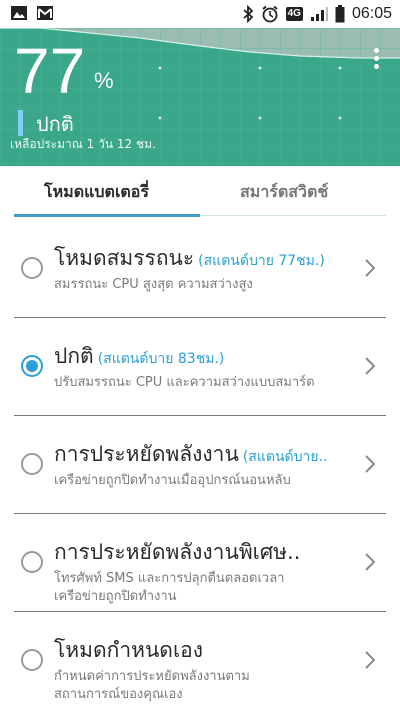  Describe the element at coordinates (107, 215) in the screenshot. I see `active-tab-indicator` at that location.